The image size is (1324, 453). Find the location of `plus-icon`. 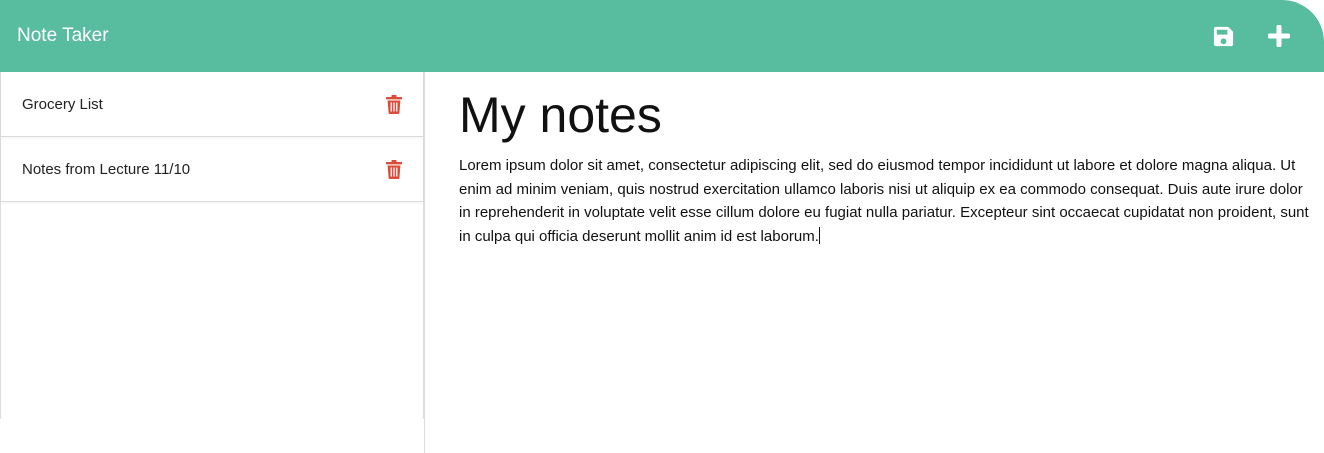

plus-icon is located at coordinates (1279, 36).